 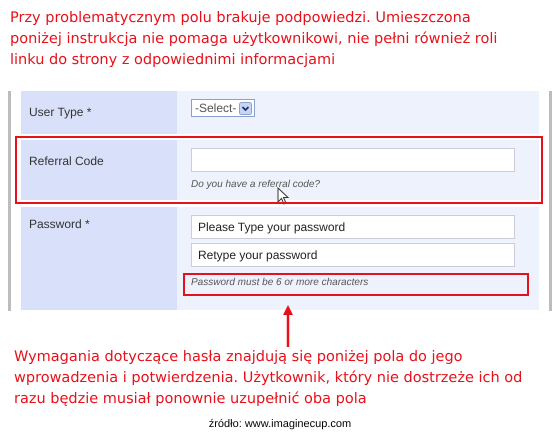 What do you see at coordinates (99, 258) in the screenshot?
I see `field-label: Password *` at bounding box center [99, 258].